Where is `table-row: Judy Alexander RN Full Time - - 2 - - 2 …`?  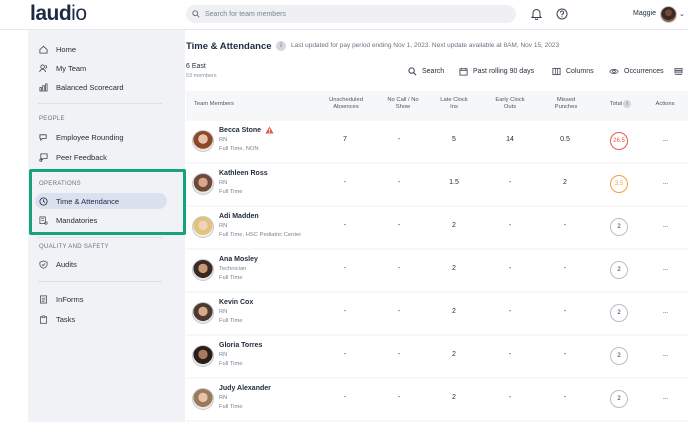 table-row: Judy Alexander RN Full Time - - 2 - - 2 … is located at coordinates (437, 399).